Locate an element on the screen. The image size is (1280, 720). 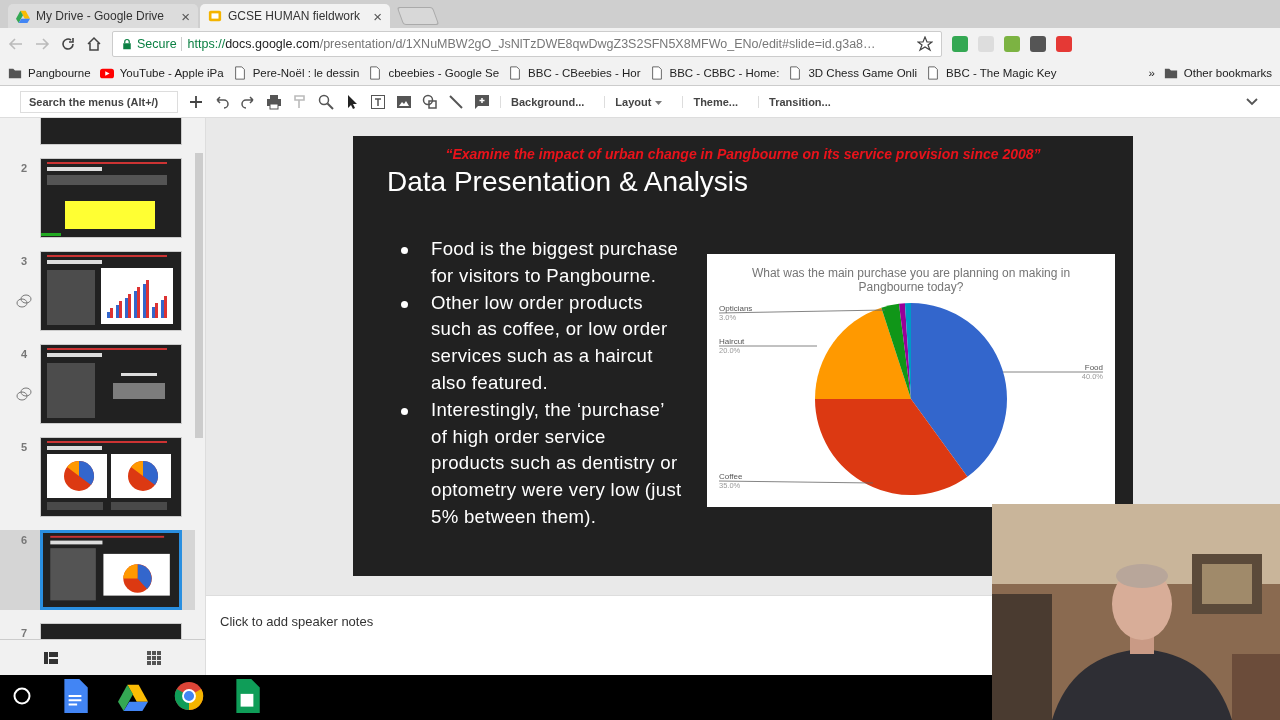
browser-tab: My Drive - Google Drive × is located at coordinates (103, 16).